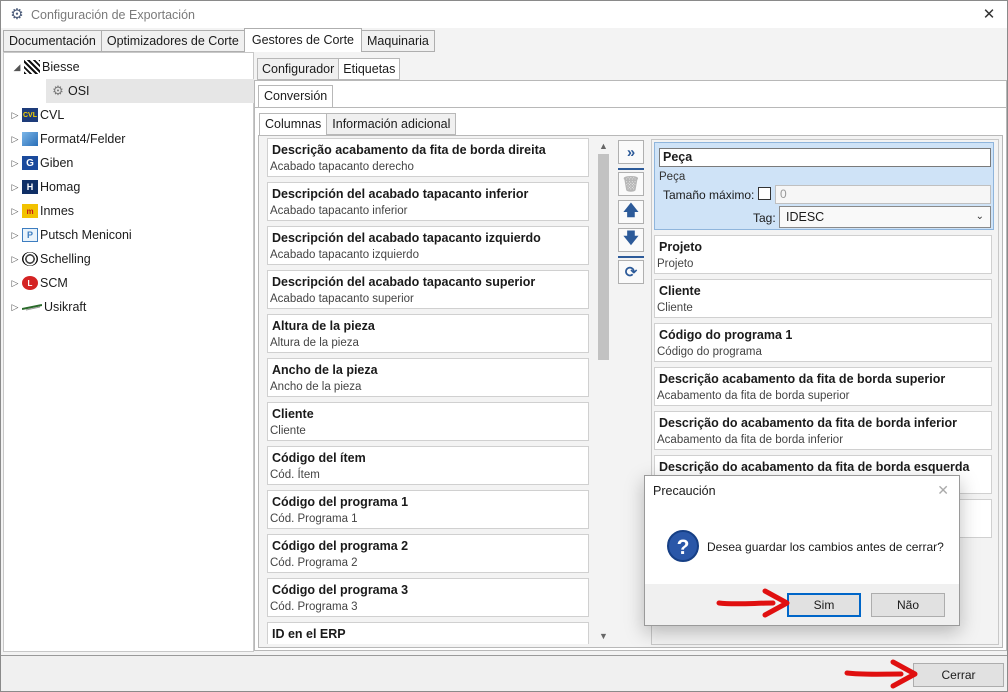 The height and width of the screenshot is (692, 1008). I want to click on field-subtitle: Cód. Programa 2, so click(314, 563).